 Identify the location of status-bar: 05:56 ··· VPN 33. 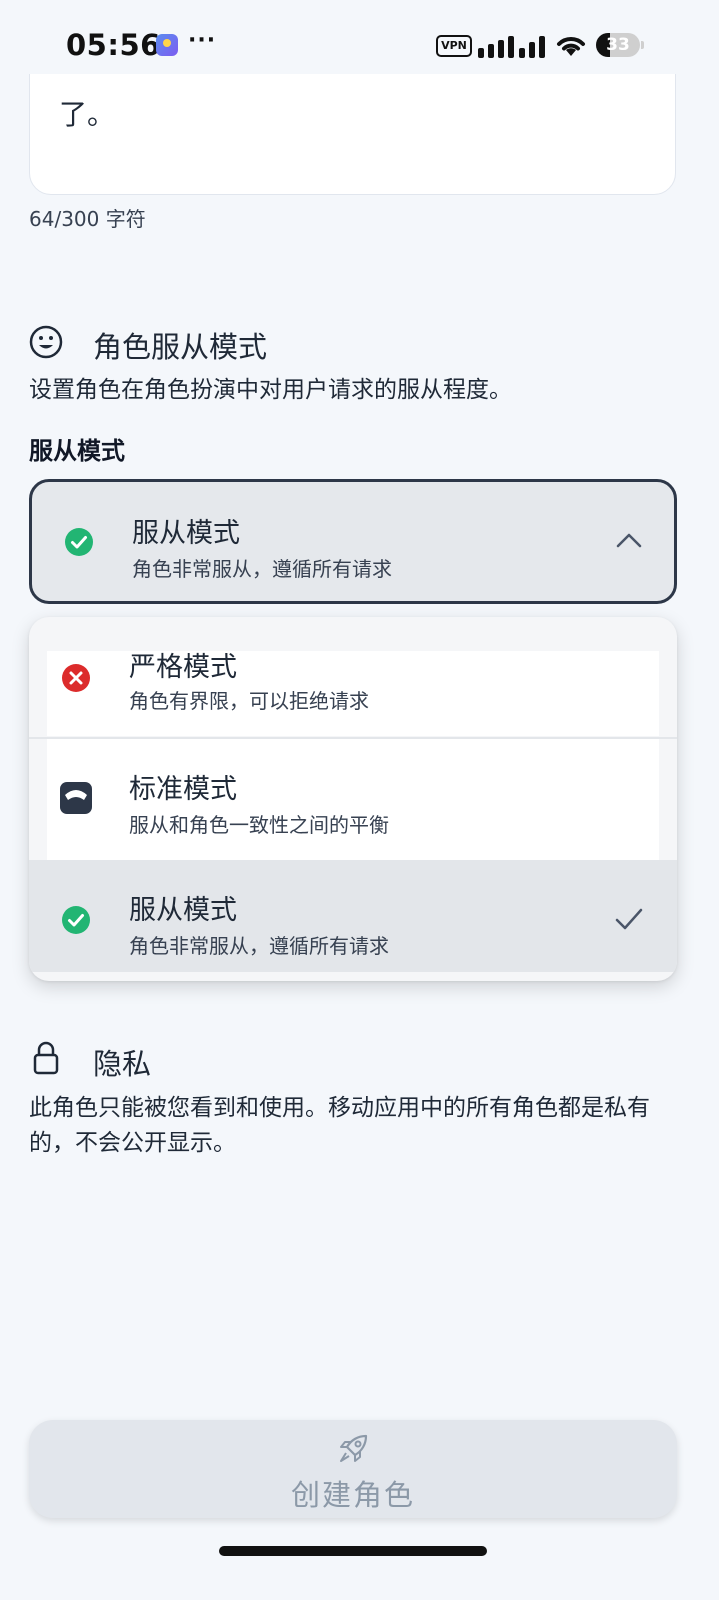
(359, 37).